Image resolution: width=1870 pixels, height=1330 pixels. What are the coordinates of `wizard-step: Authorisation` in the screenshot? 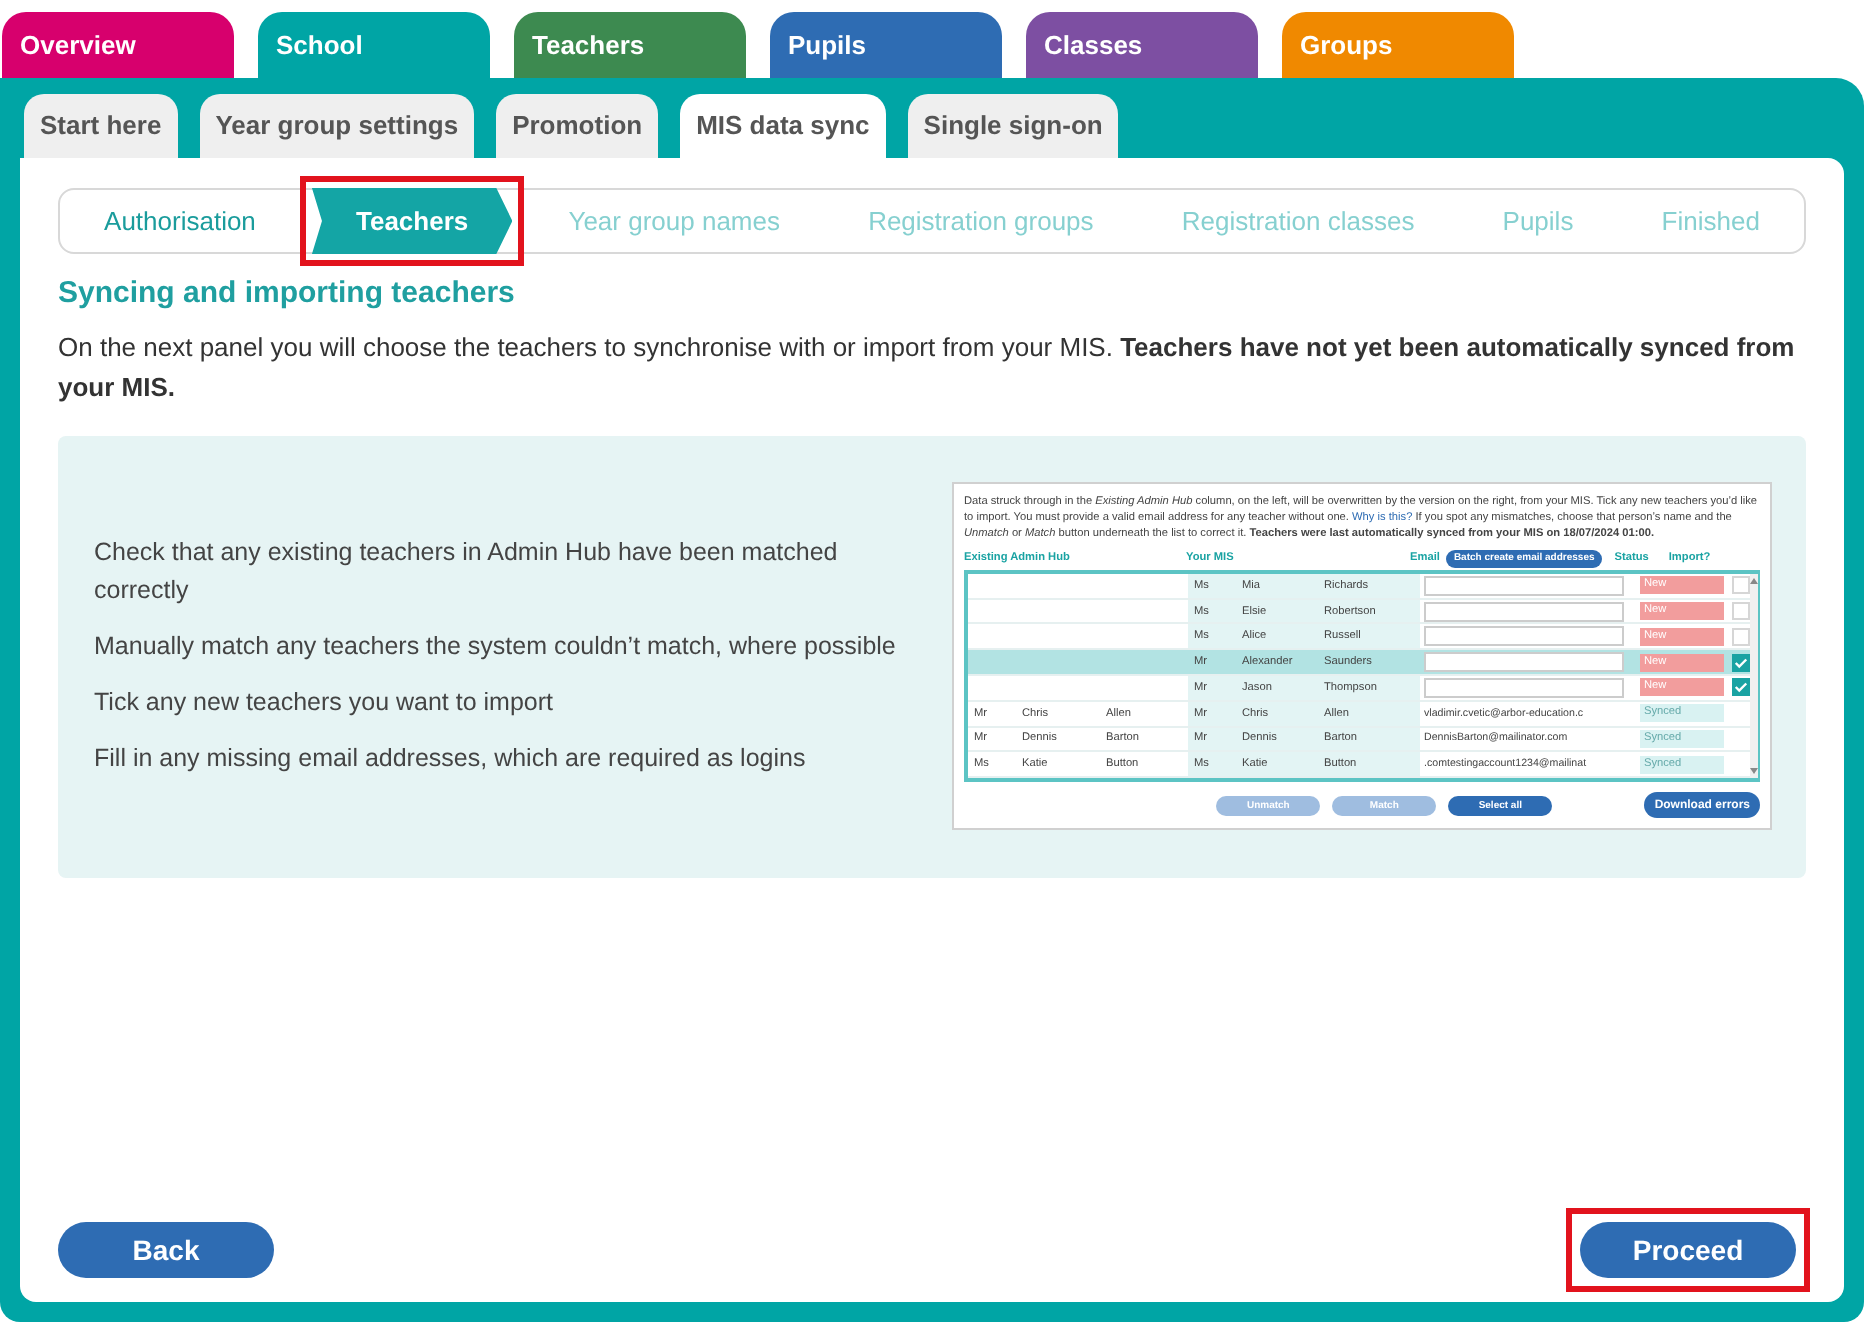 It's located at (180, 221).